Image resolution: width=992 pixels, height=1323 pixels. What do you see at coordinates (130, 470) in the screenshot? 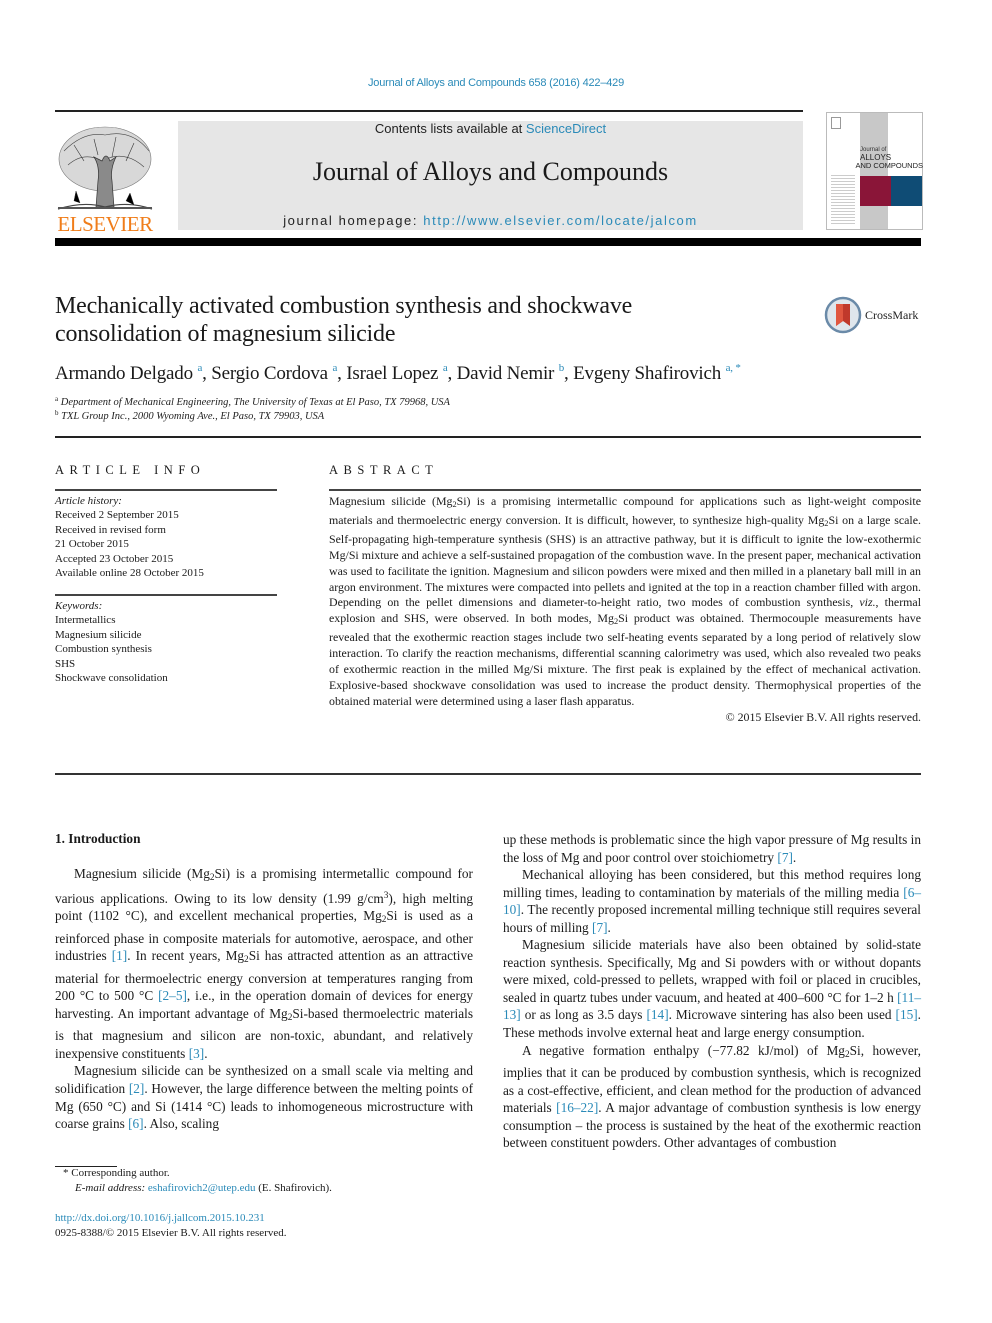
I see `article-info-heading: ARTICLE INFO` at bounding box center [130, 470].